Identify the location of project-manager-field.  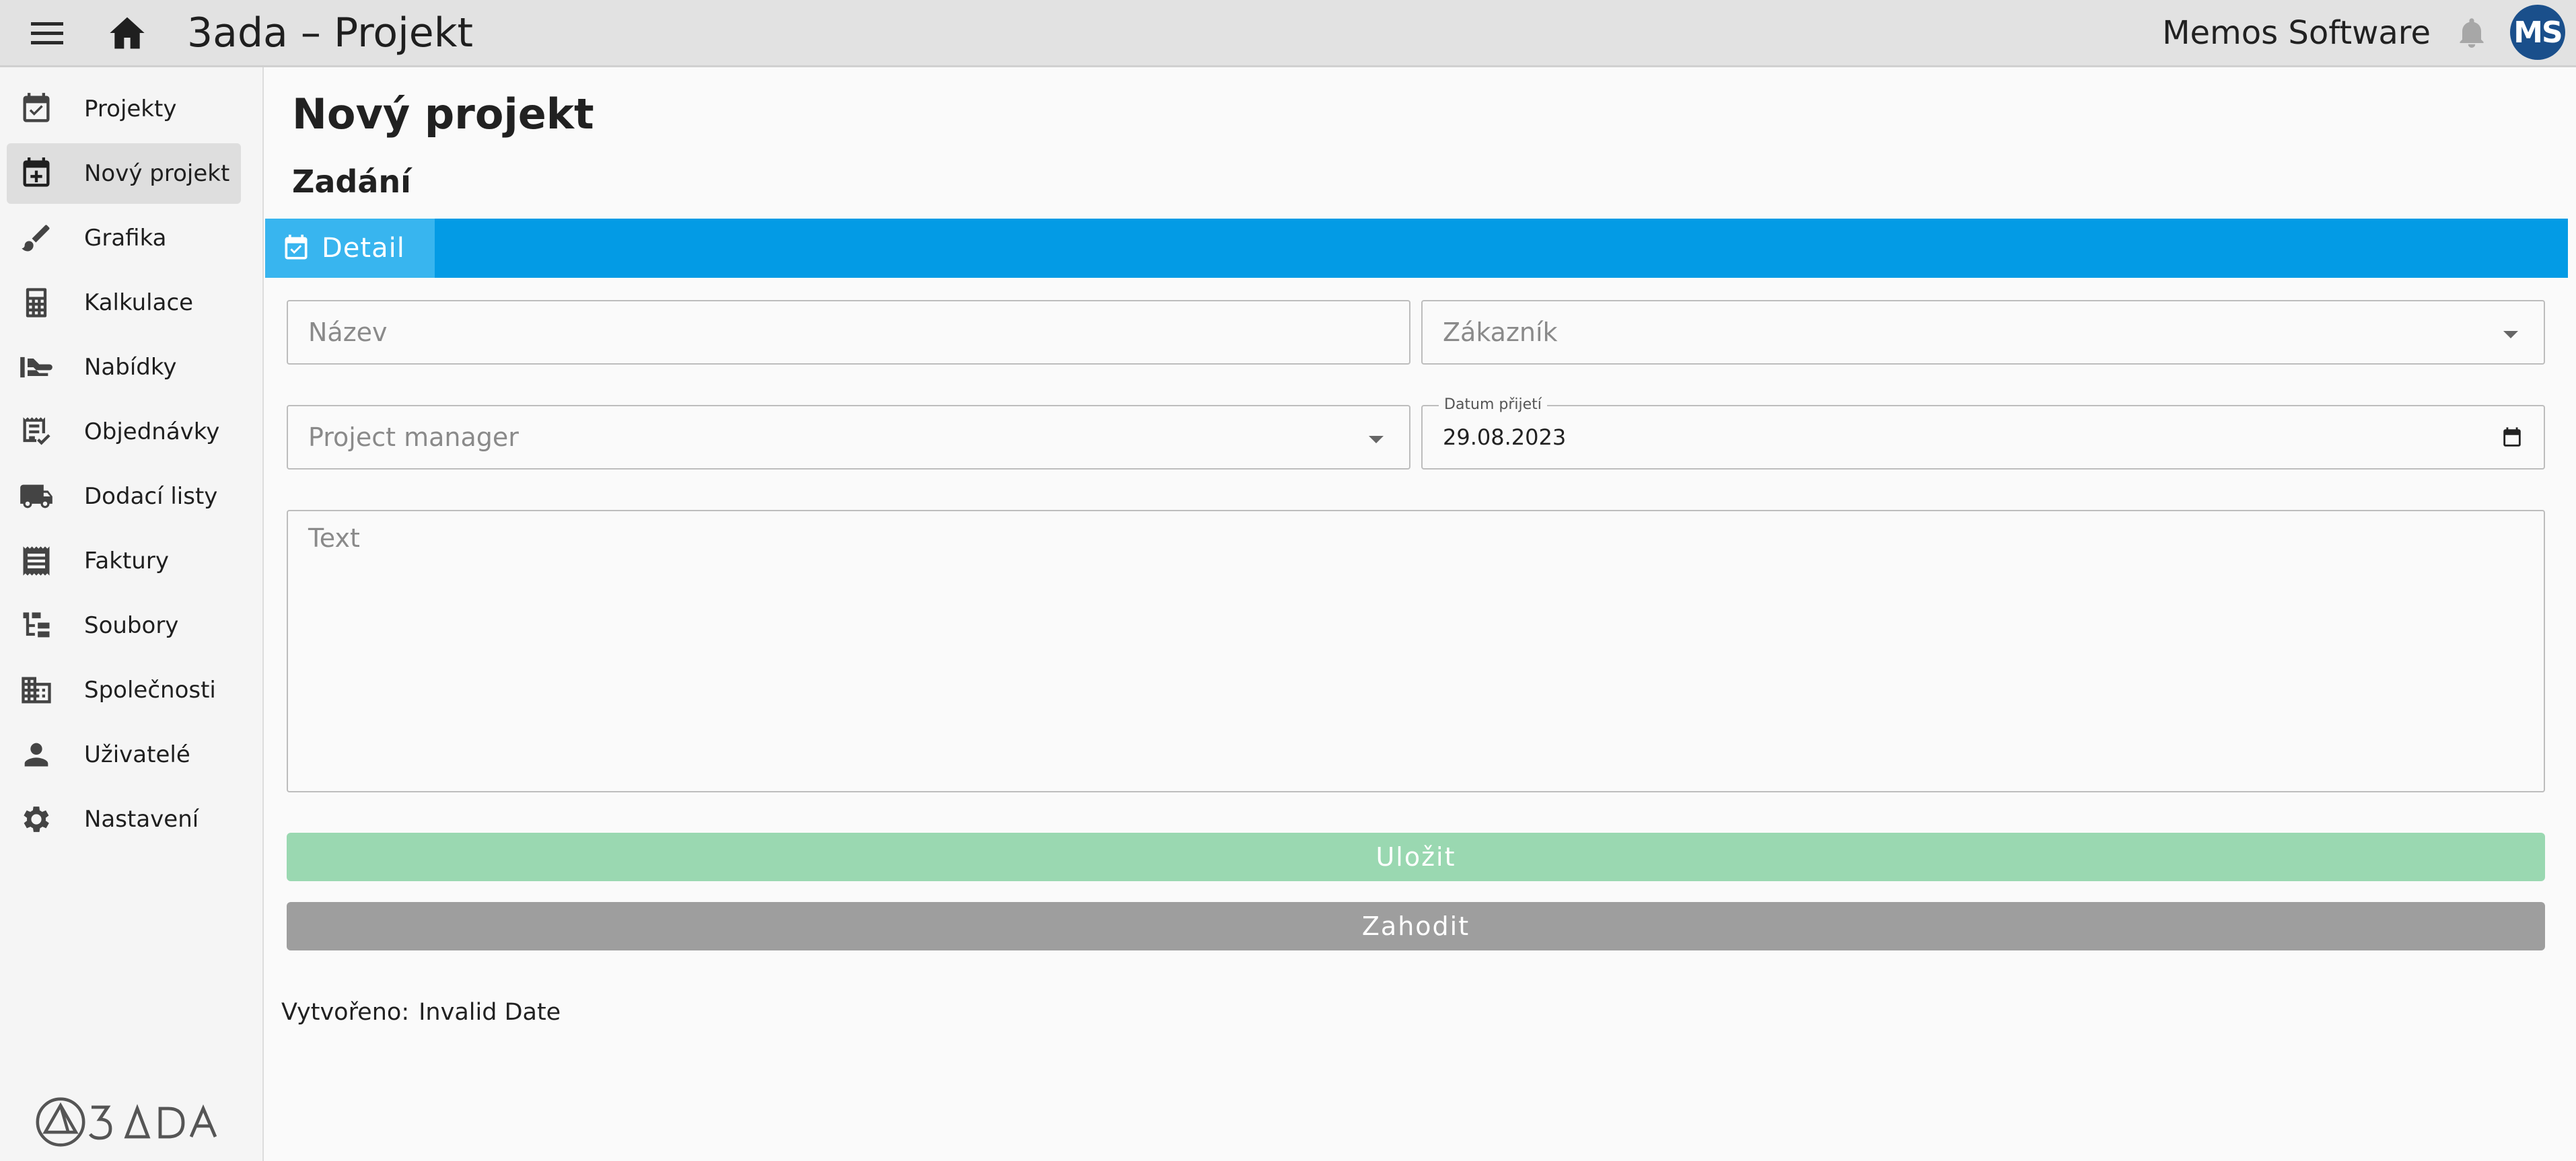
(848, 438).